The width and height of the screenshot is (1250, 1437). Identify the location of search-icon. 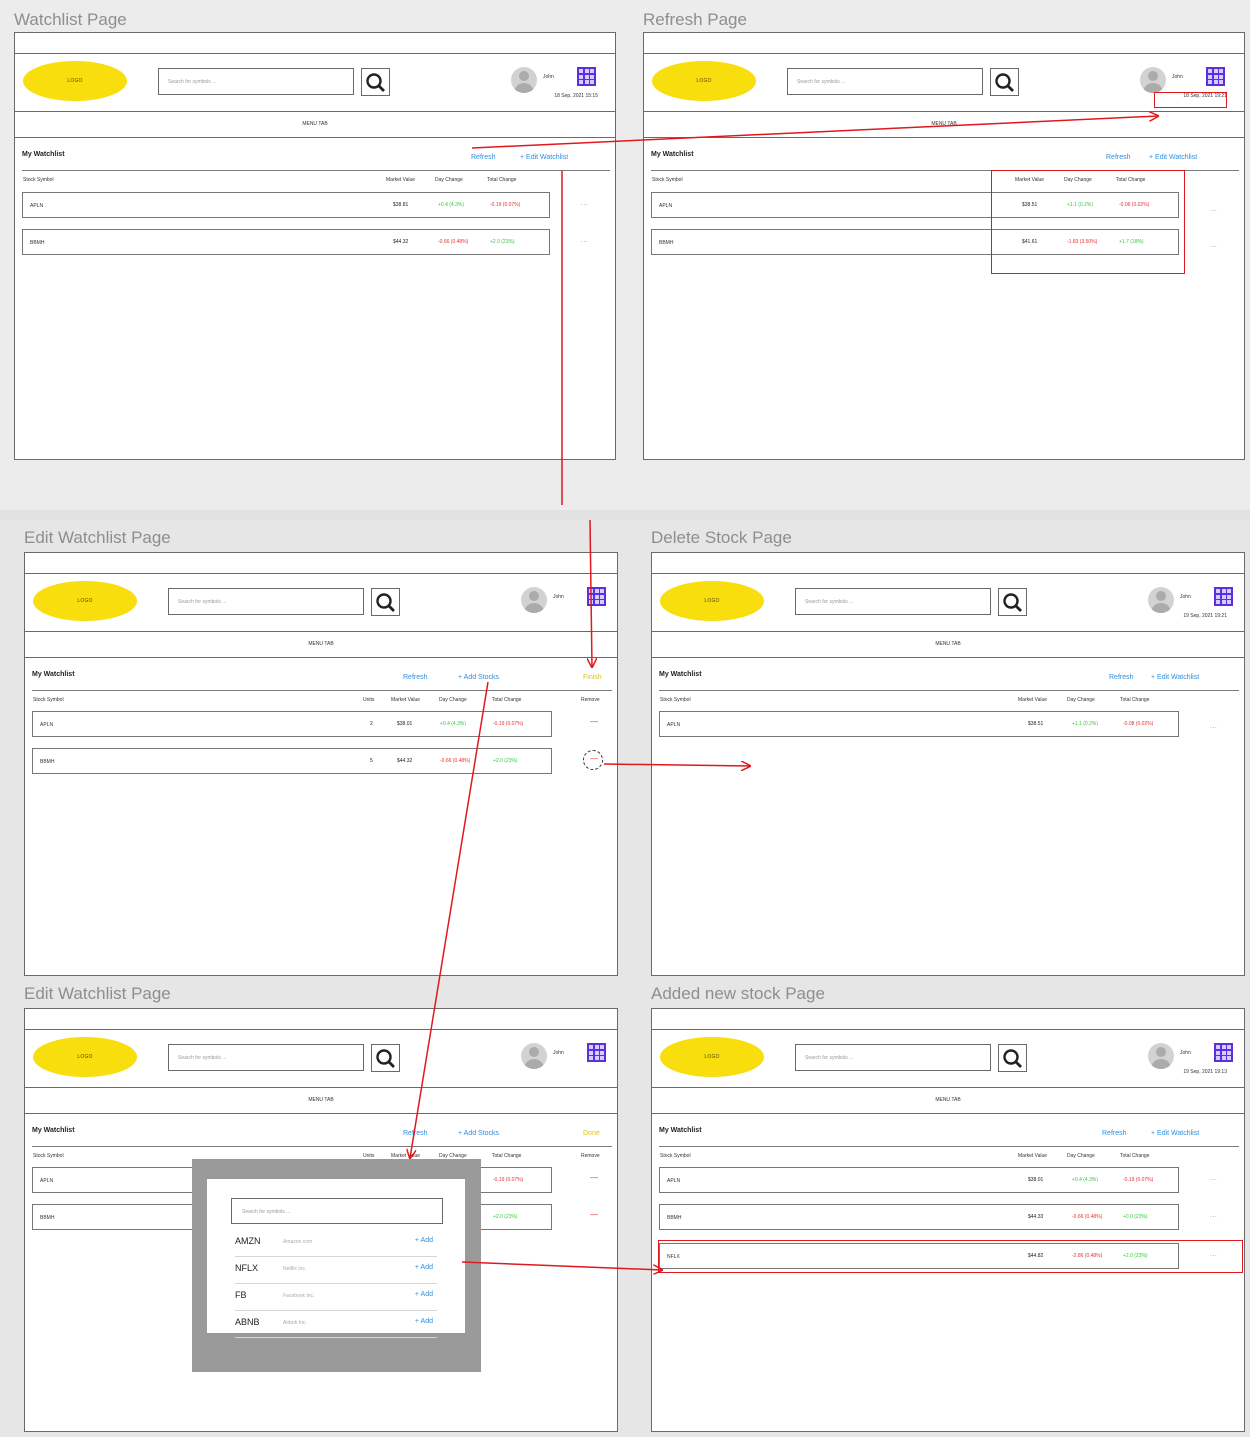
(375, 82).